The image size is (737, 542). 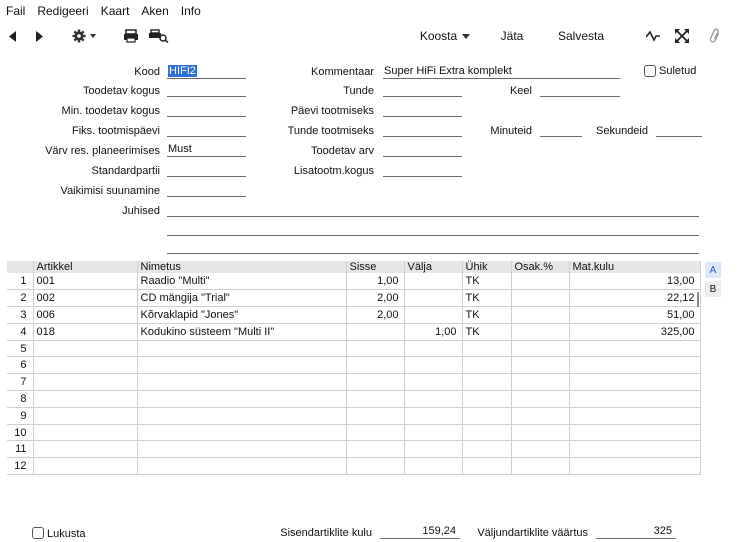 I want to click on comment-field: Super HiFi Extra komplekt, so click(x=501, y=72).